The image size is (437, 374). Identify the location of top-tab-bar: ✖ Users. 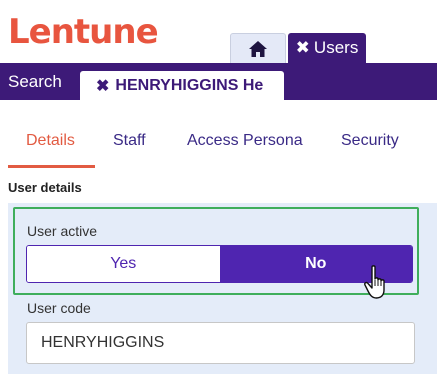
(298, 48).